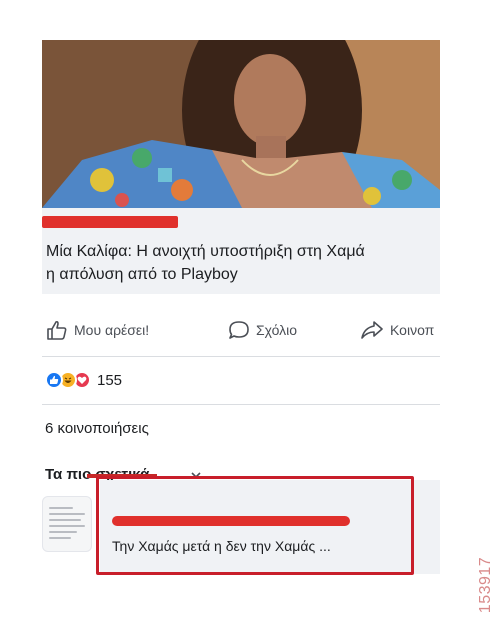 This screenshot has width=499, height=624. What do you see at coordinates (112, 330) in the screenshot?
I see `like-label: Μου αρέσει!` at bounding box center [112, 330].